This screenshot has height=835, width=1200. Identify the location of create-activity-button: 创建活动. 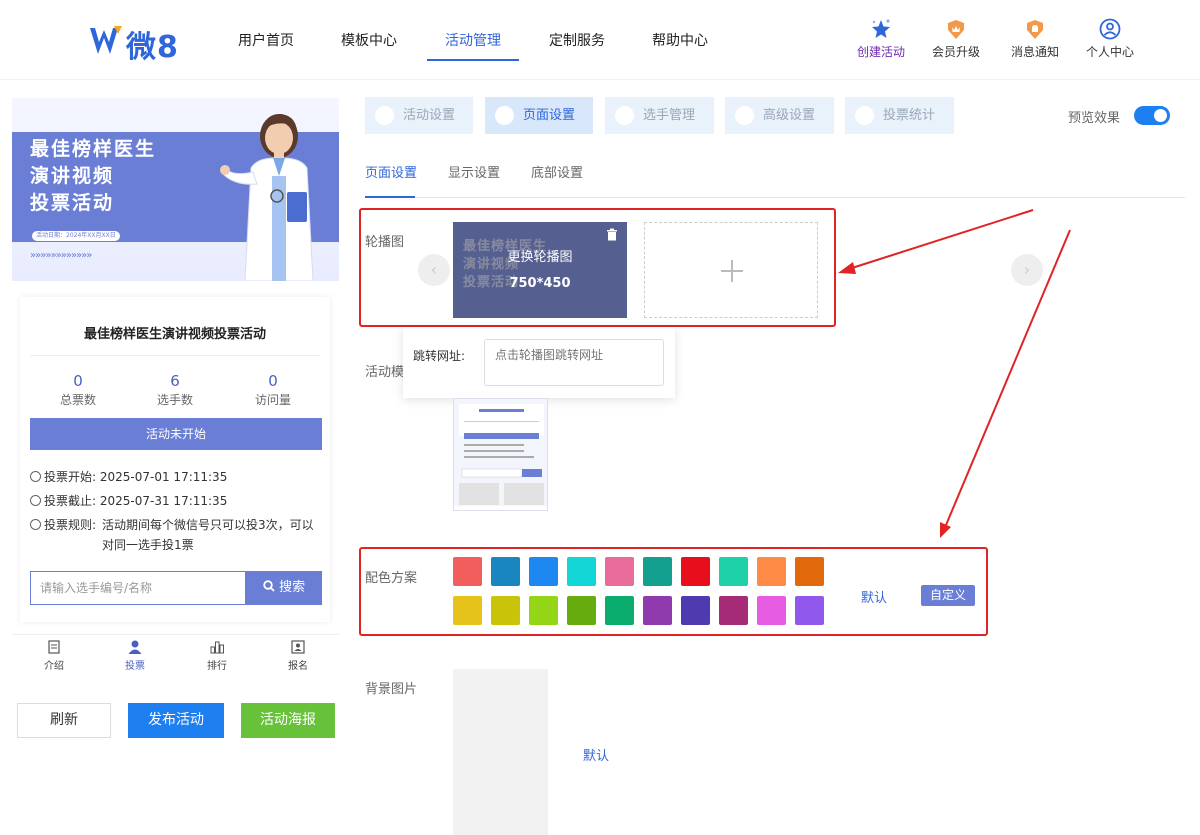
(881, 39).